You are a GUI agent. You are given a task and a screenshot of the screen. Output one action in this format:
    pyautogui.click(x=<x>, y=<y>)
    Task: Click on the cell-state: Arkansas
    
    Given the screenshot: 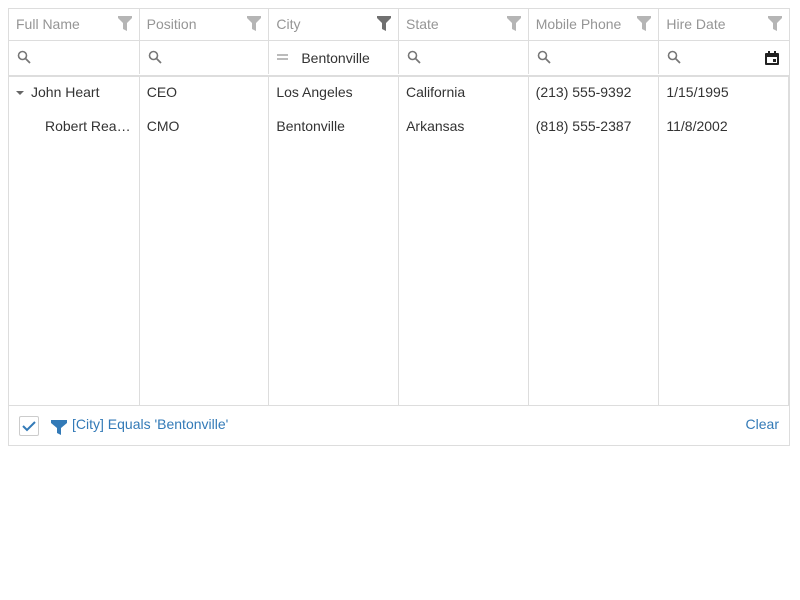 What is the action you would take?
    pyautogui.click(x=435, y=126)
    